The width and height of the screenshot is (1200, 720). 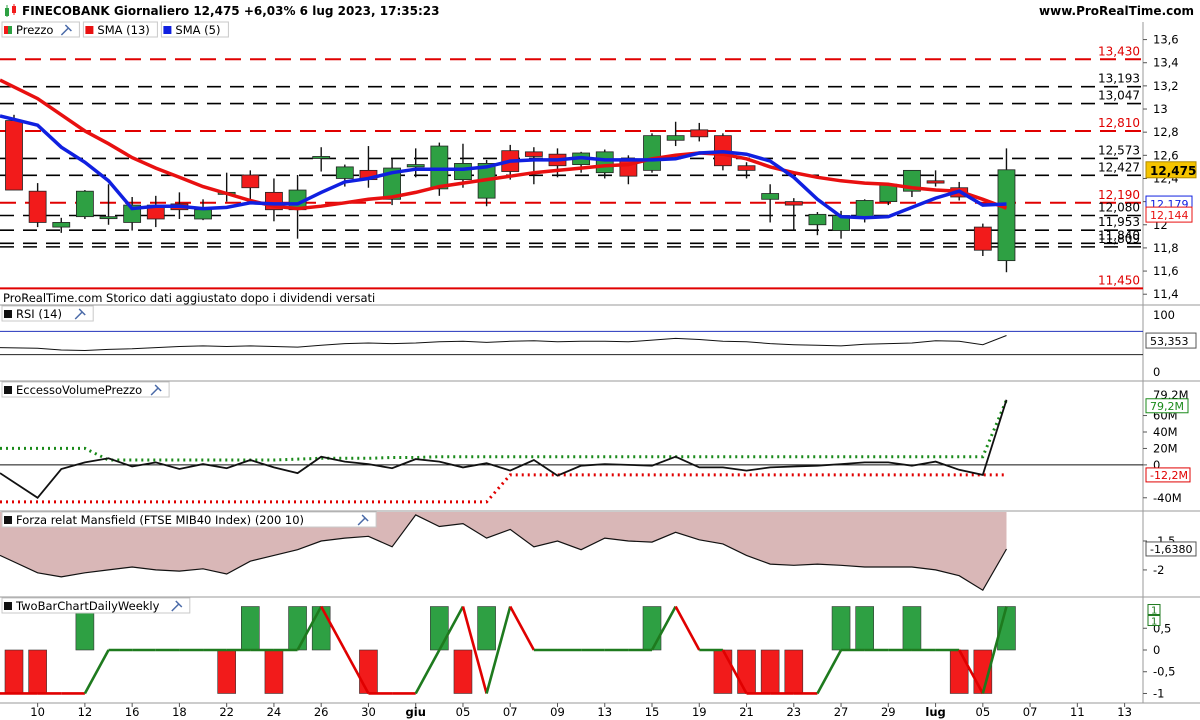 What do you see at coordinates (1166, 155) in the screenshot?
I see `price-axis-tick-label: 12,6` at bounding box center [1166, 155].